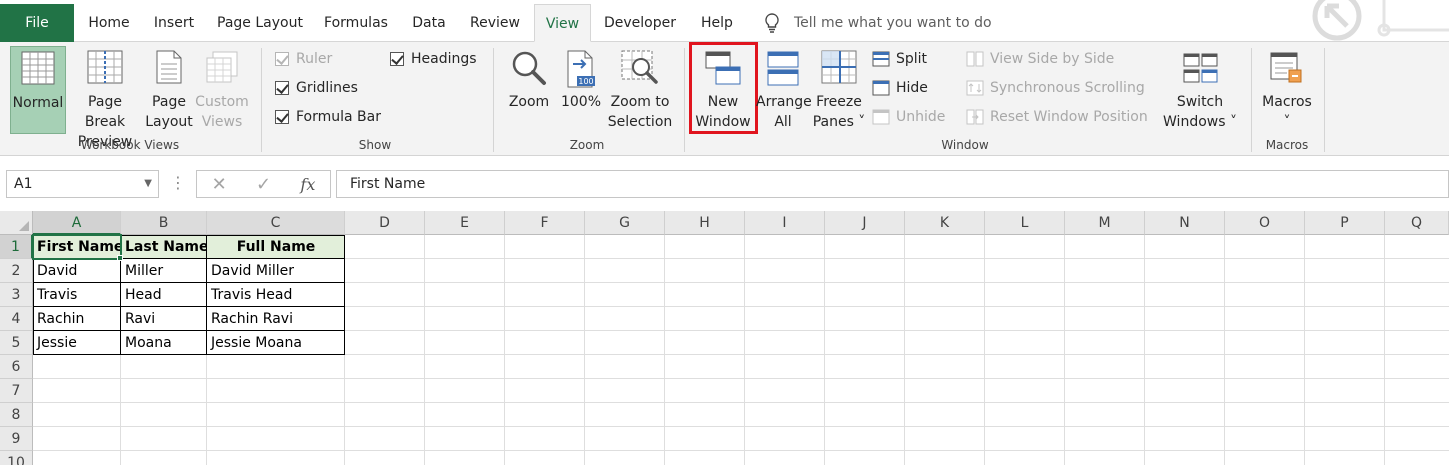  Describe the element at coordinates (1057, 117) in the screenshot. I see `reset-window-position-button: Reset Window Position` at that location.